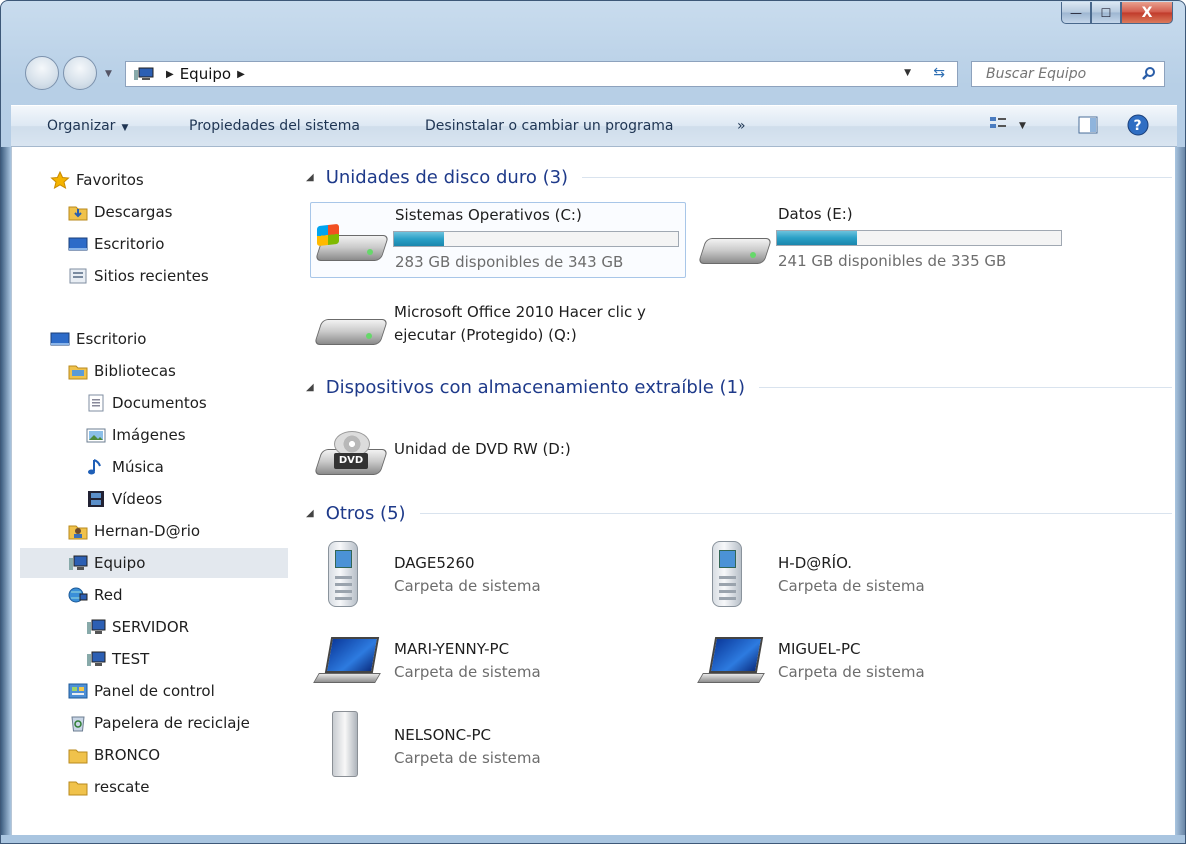 Image resolution: width=1186 pixels, height=844 pixels. I want to click on address-history-dropdown: ▼, so click(907, 73).